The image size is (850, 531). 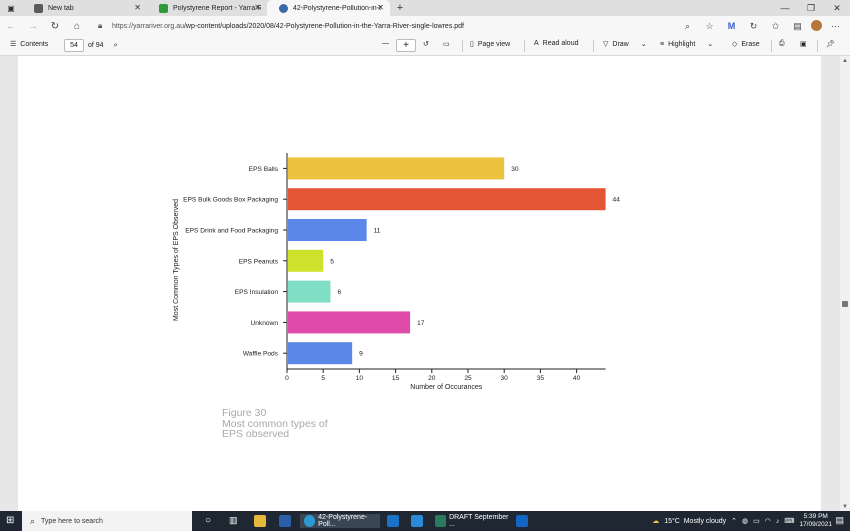 I want to click on scroll-down-icon: ▼, so click(x=845, y=507).